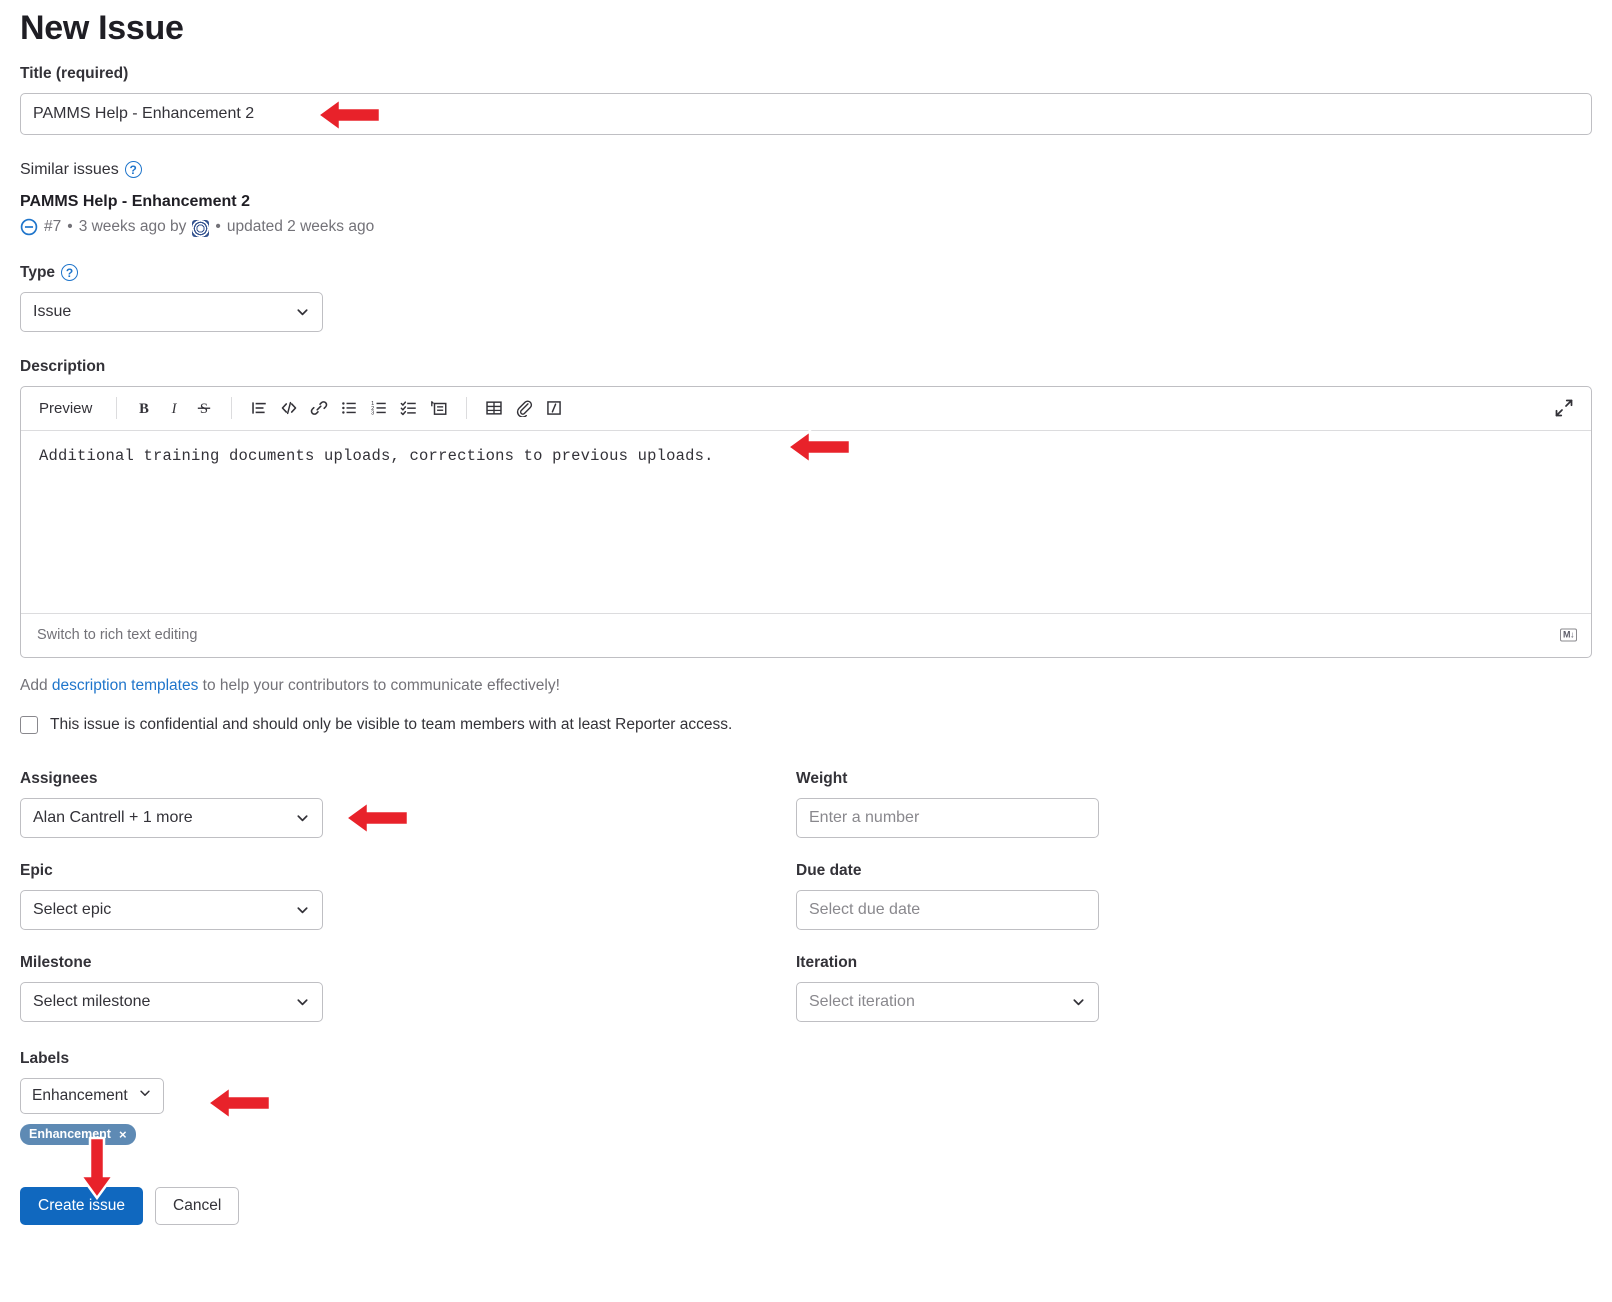 The width and height of the screenshot is (1612, 1302). Describe the element at coordinates (125, 685) in the screenshot. I see `description-templates-link: description templates` at that location.